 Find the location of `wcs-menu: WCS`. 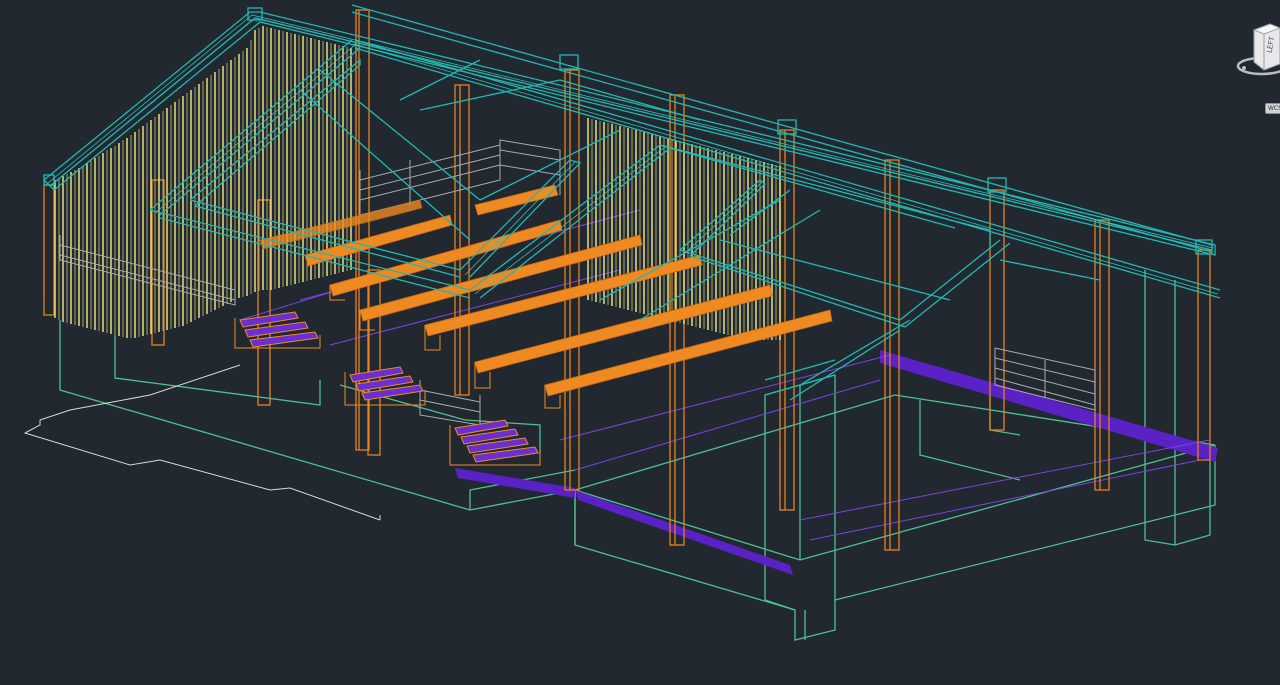

wcs-menu: WCS is located at coordinates (1272, 108).